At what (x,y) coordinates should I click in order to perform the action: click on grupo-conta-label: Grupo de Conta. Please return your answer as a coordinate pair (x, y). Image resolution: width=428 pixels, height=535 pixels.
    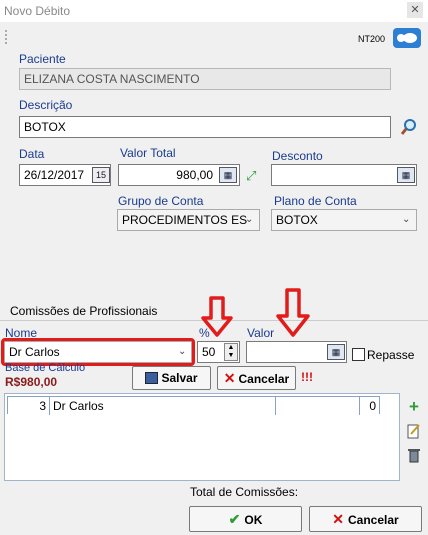
    Looking at the image, I should click on (161, 201).